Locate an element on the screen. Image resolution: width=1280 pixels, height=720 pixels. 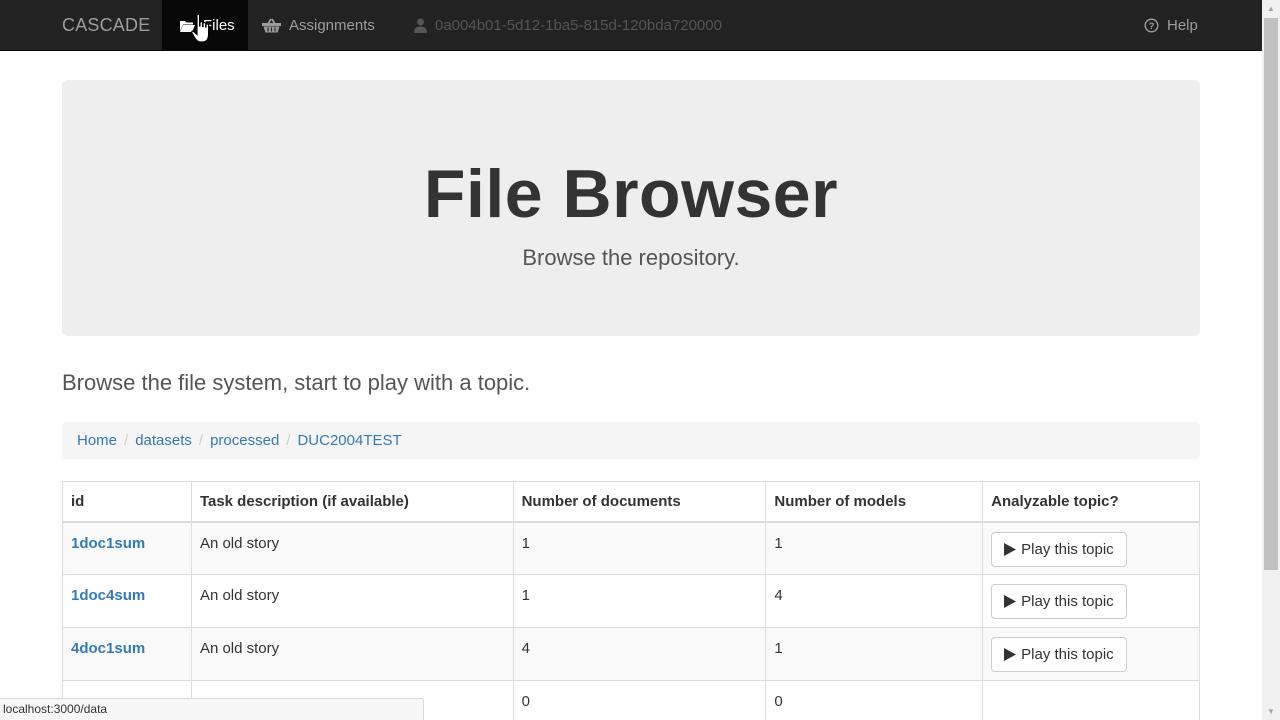
models-count-cell: 0 is located at coordinates (874, 700).